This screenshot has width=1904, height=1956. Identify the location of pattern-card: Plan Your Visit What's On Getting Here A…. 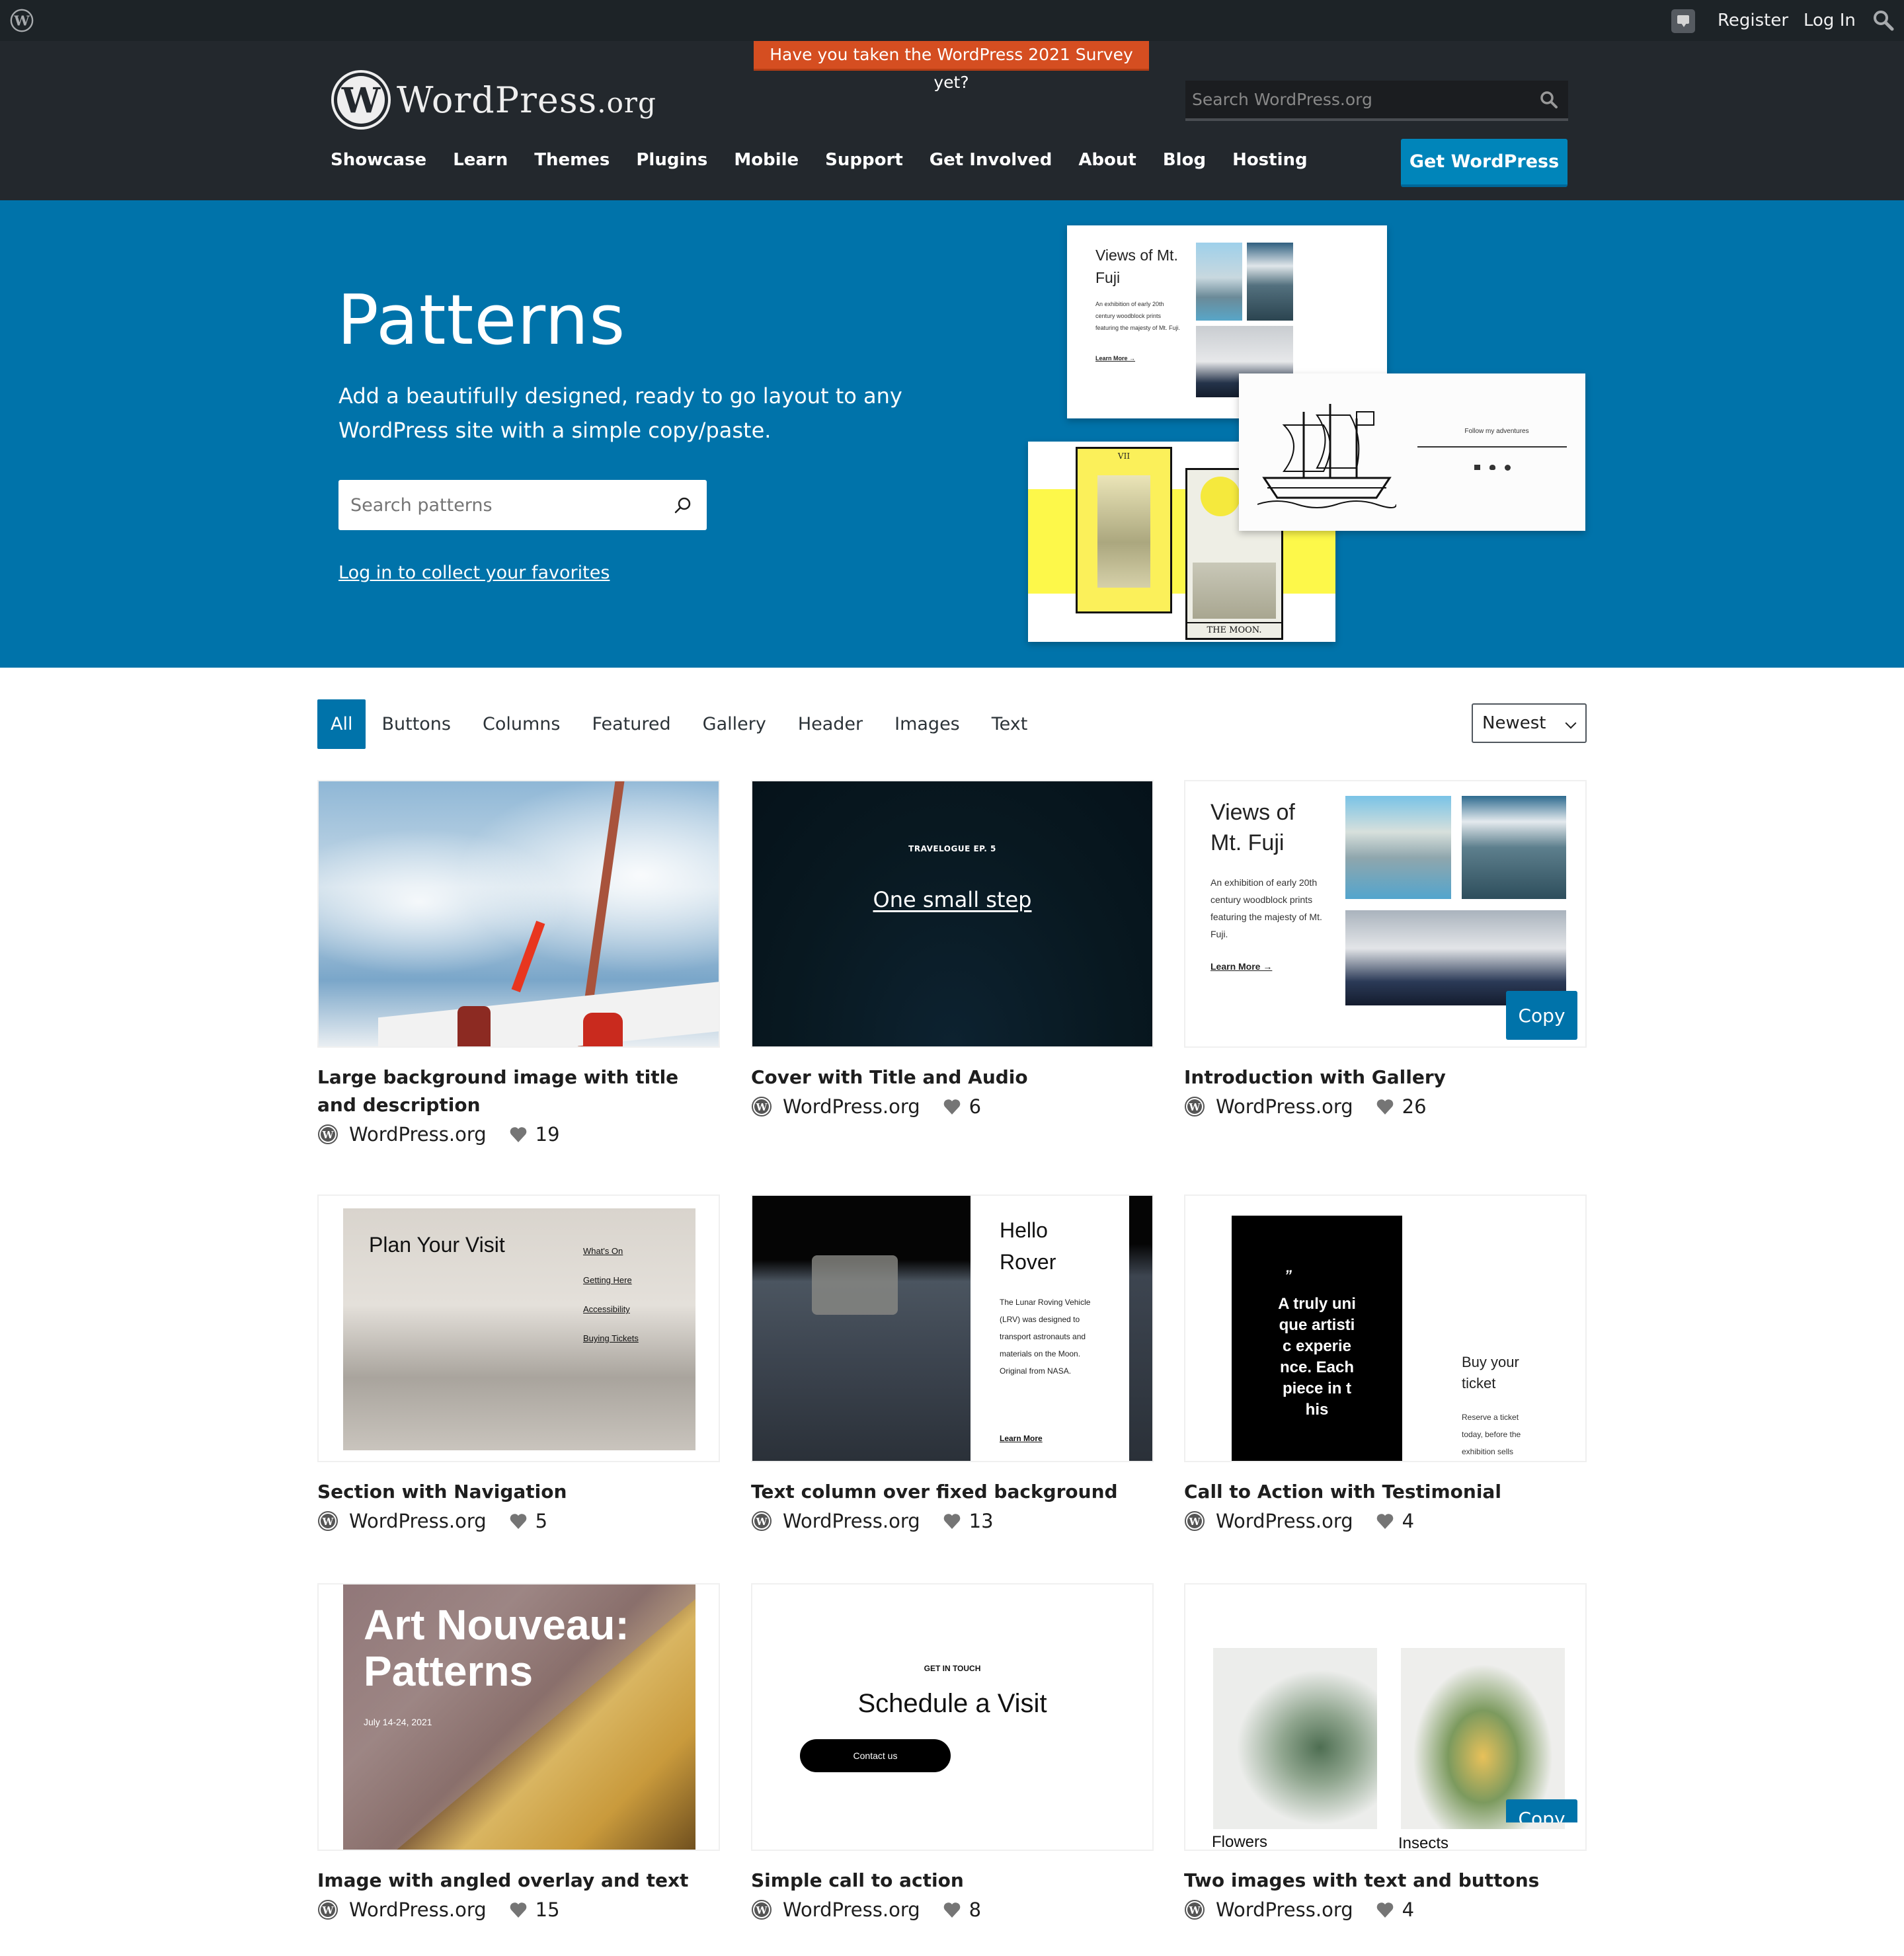
(518, 1363).